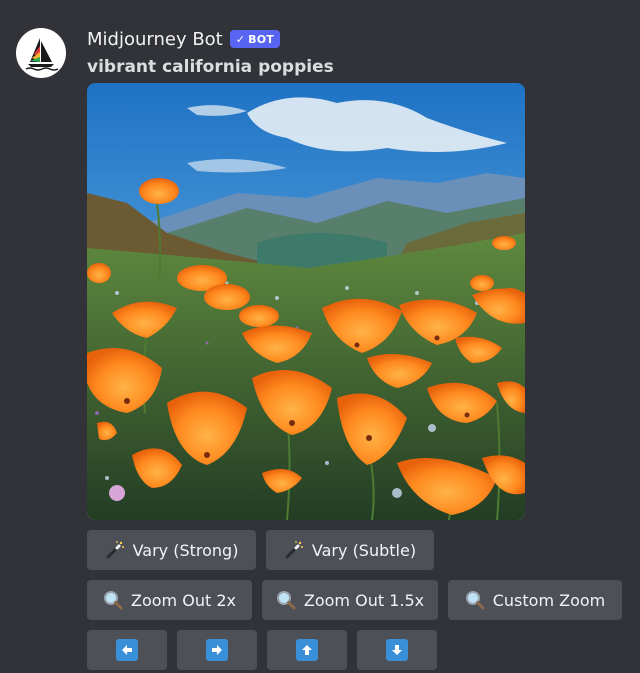  I want to click on pan-left-button, so click(127, 650).